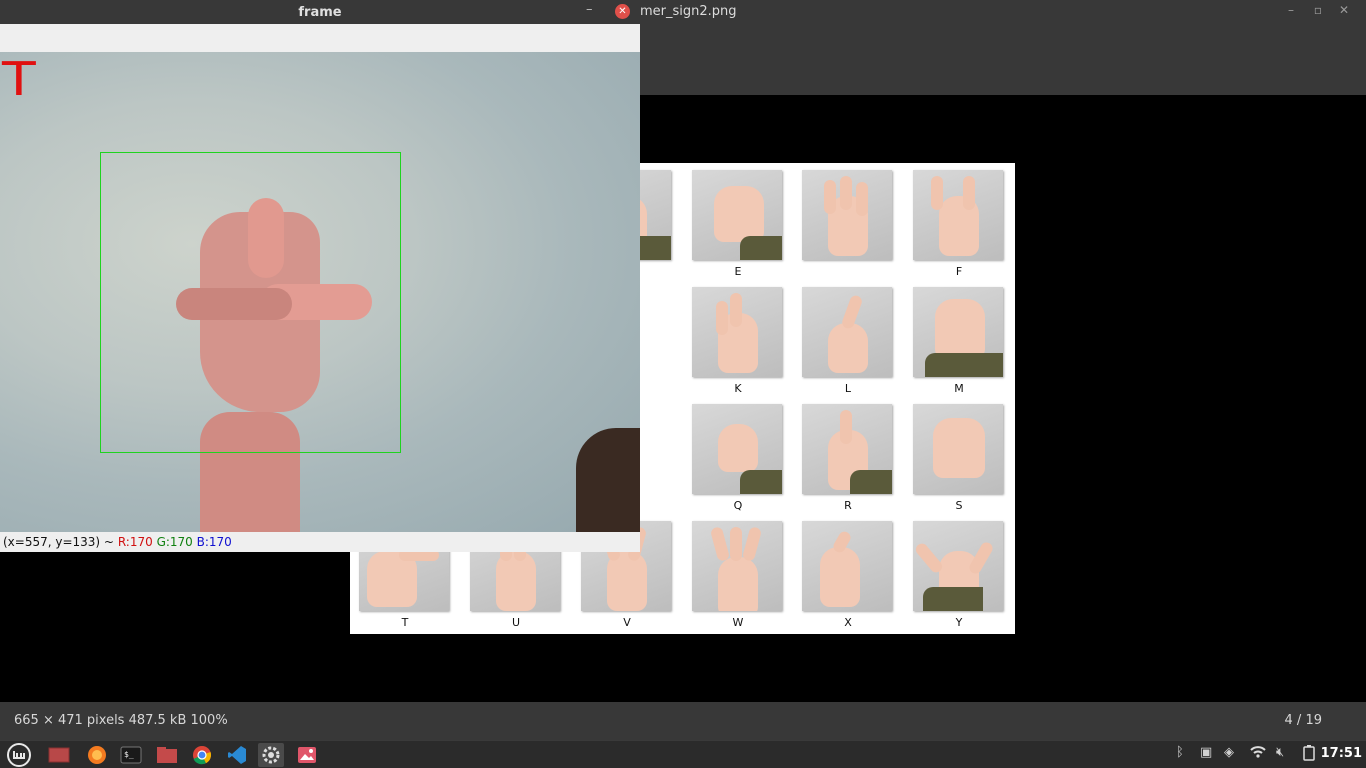 The image size is (1366, 768). What do you see at coordinates (320, 38) in the screenshot?
I see `frame-toolbar` at bounding box center [320, 38].